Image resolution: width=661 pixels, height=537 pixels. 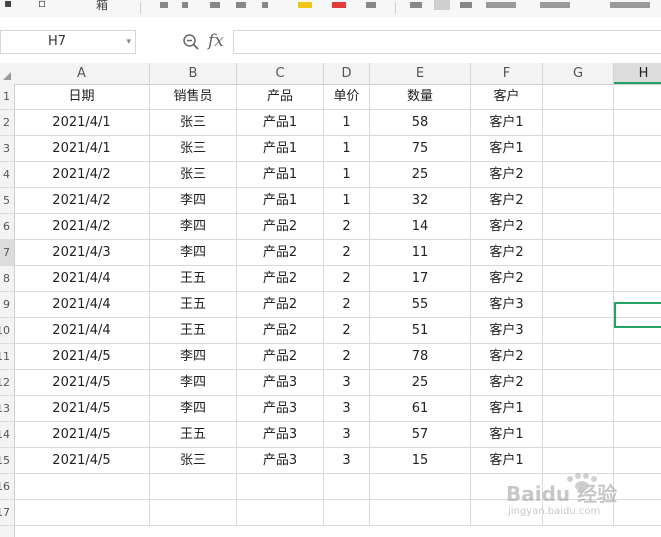 I want to click on cell-a9: 2021/4/4, so click(x=82, y=305).